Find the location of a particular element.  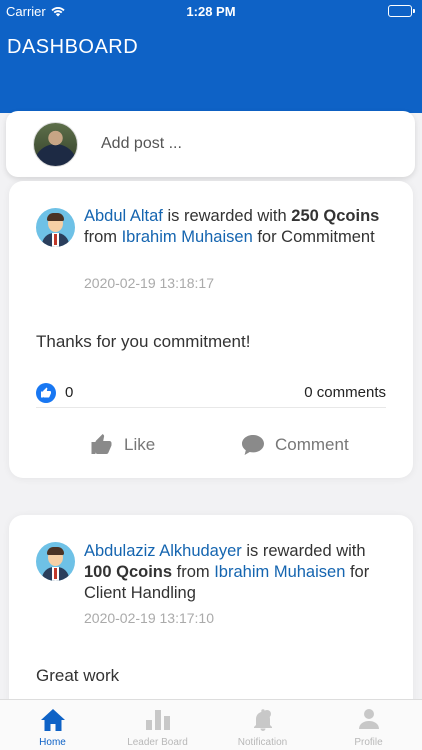

comment-icon is located at coordinates (253, 445).